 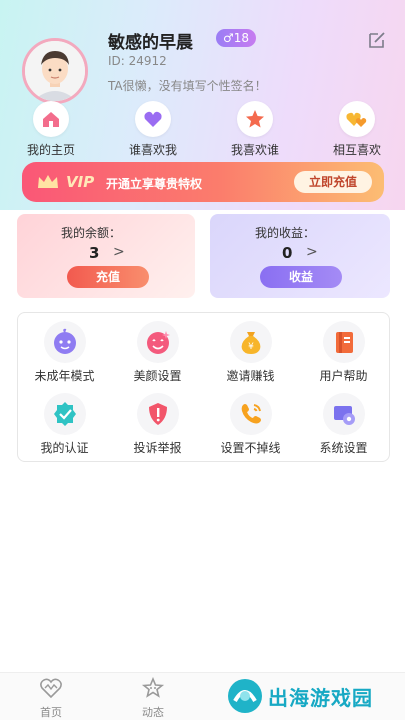 What do you see at coordinates (250, 448) in the screenshot?
I see `feature-label: 设置不掉线` at bounding box center [250, 448].